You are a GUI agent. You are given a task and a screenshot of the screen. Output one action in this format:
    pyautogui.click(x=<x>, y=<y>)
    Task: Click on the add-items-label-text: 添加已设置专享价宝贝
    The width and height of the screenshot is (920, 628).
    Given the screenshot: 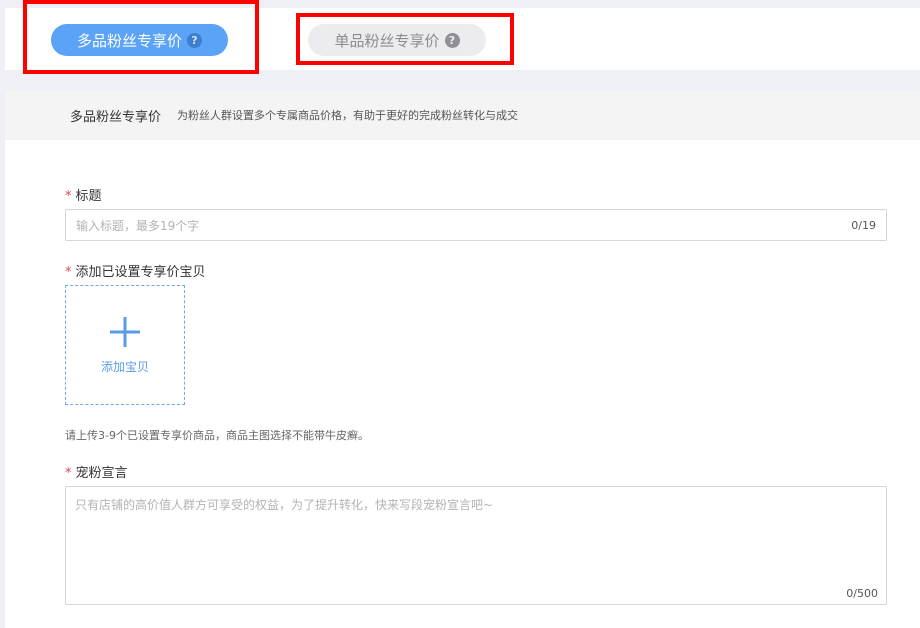 What is the action you would take?
    pyautogui.click(x=140, y=272)
    